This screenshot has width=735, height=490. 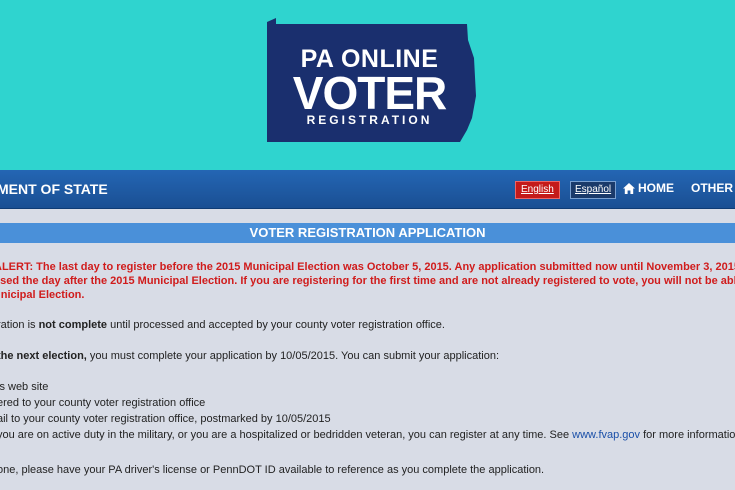 What do you see at coordinates (24, 387) in the screenshot?
I see `submit-option-web: is web site` at bounding box center [24, 387].